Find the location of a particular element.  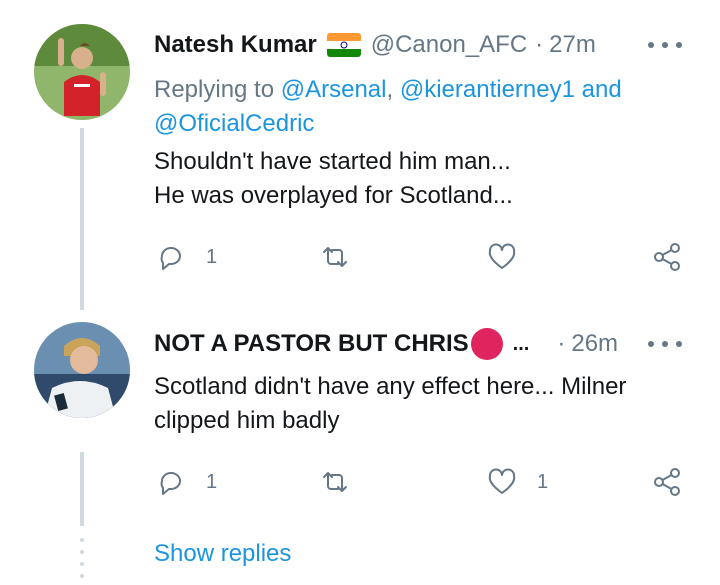

tweet-actions: 1 is located at coordinates (424, 257).